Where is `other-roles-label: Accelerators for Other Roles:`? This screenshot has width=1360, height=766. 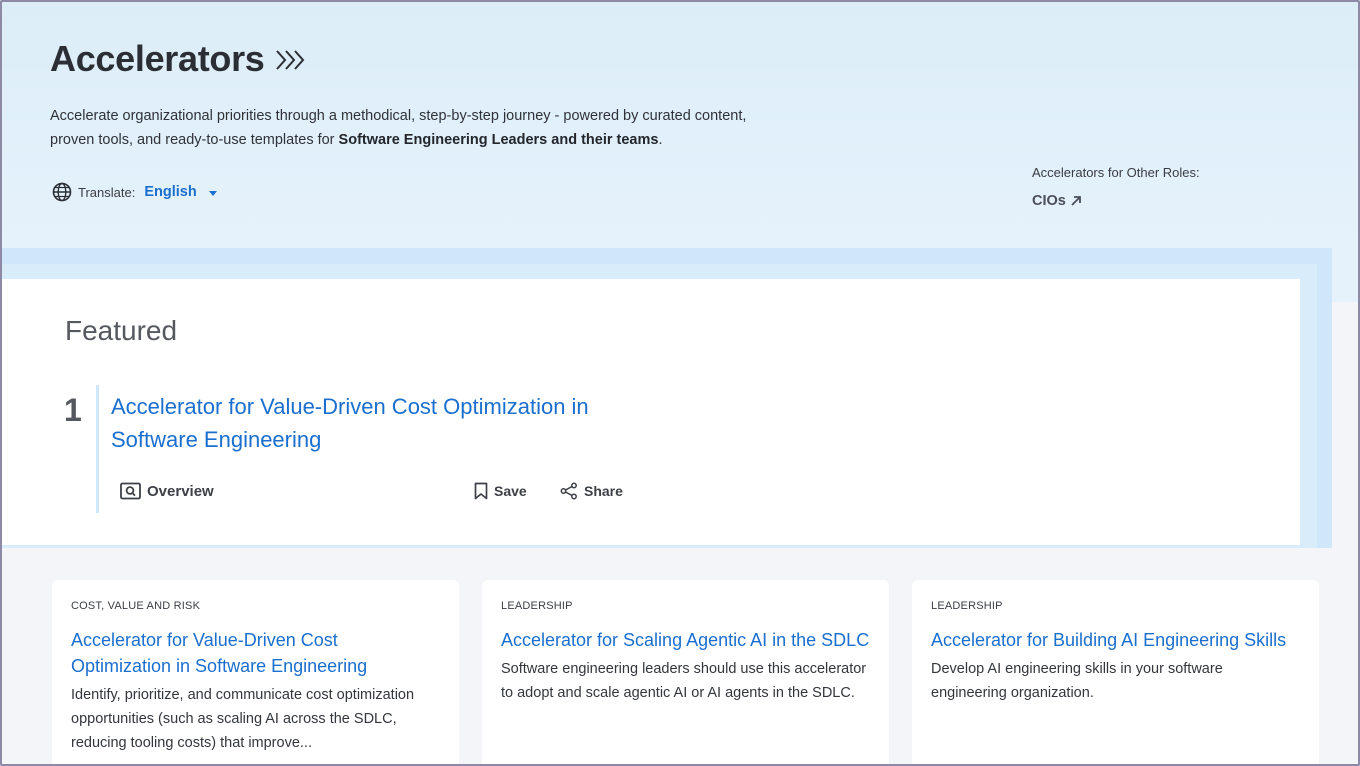 other-roles-label: Accelerators for Other Roles: is located at coordinates (1116, 172).